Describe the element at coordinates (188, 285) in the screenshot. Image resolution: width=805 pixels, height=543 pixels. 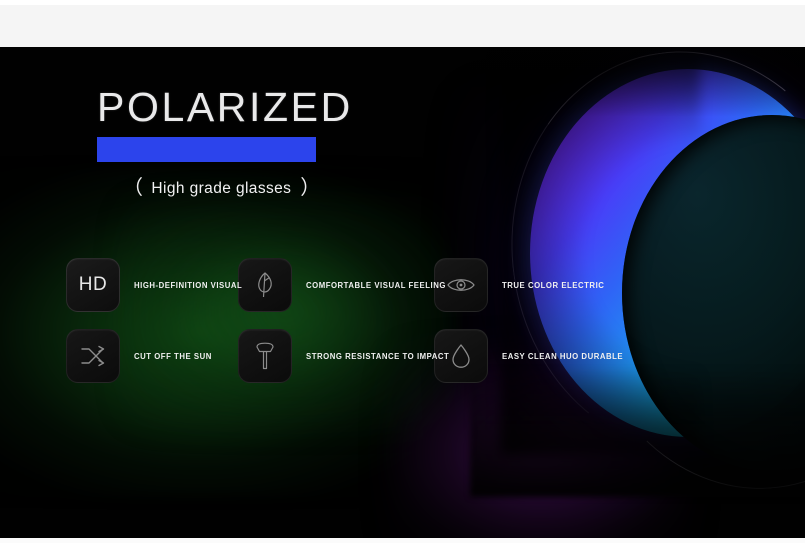
I see `feature-label: HIGH-DEFINITION VISUAL` at that location.